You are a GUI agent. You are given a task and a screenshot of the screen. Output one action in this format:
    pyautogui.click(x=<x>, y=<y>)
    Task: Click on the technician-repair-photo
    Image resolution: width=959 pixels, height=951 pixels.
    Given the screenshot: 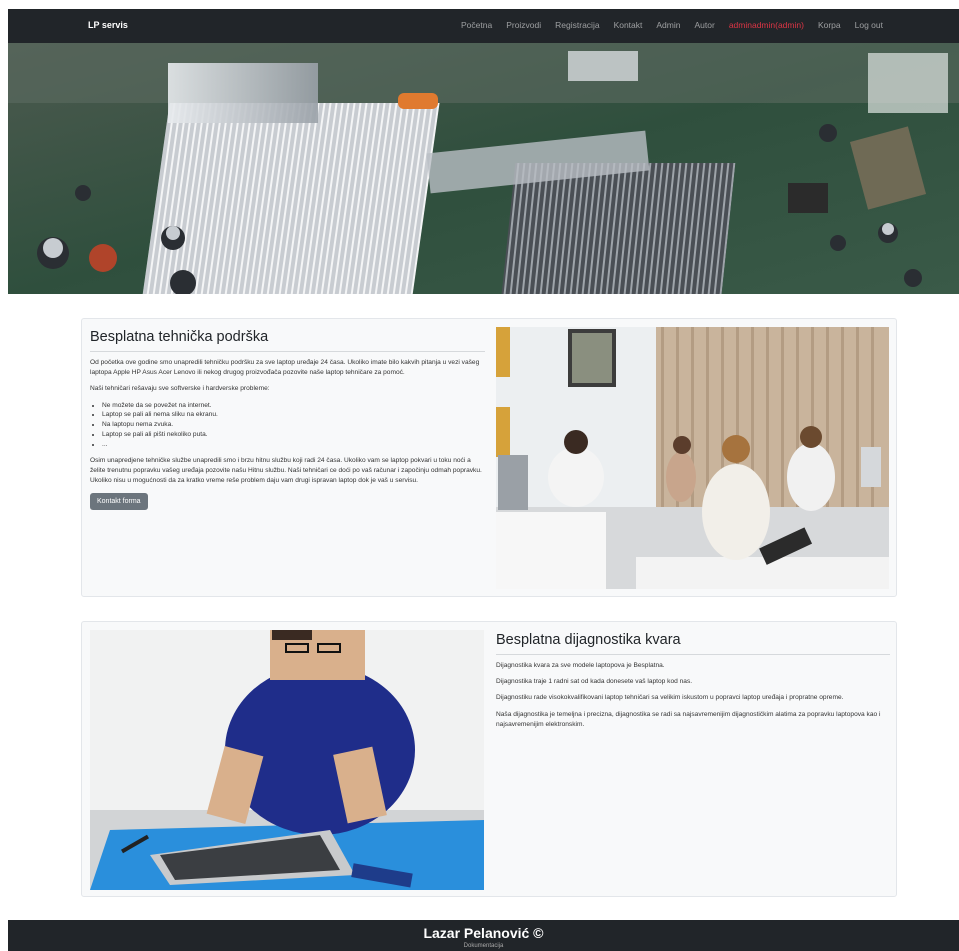 What is the action you would take?
    pyautogui.click(x=287, y=760)
    